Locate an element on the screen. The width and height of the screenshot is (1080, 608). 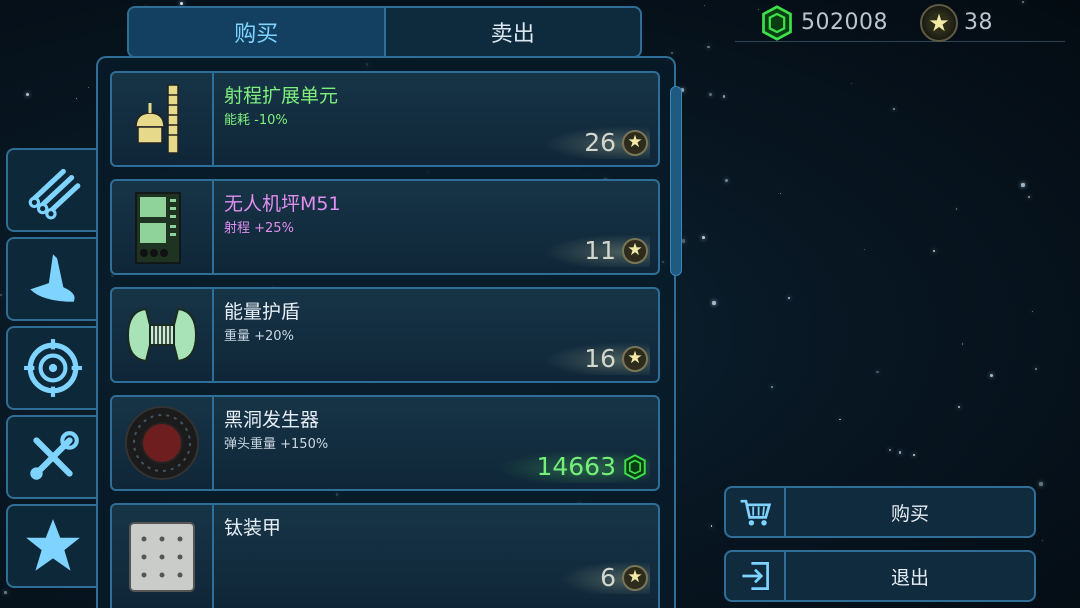
target-icon is located at coordinates (53, 368).